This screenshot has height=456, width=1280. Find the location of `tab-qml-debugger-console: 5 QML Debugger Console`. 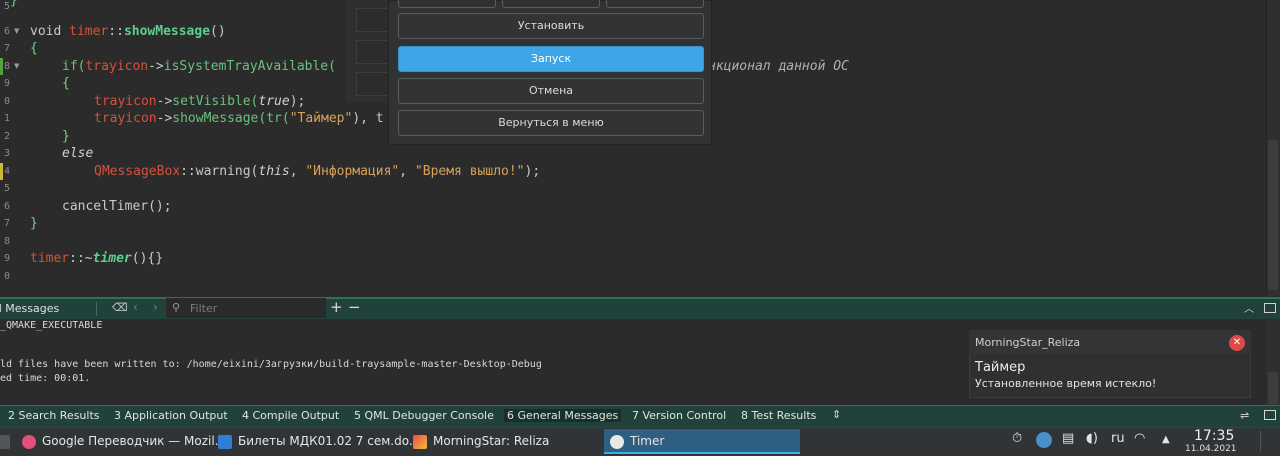

tab-qml-debugger-console: 5 QML Debugger Console is located at coordinates (424, 415).